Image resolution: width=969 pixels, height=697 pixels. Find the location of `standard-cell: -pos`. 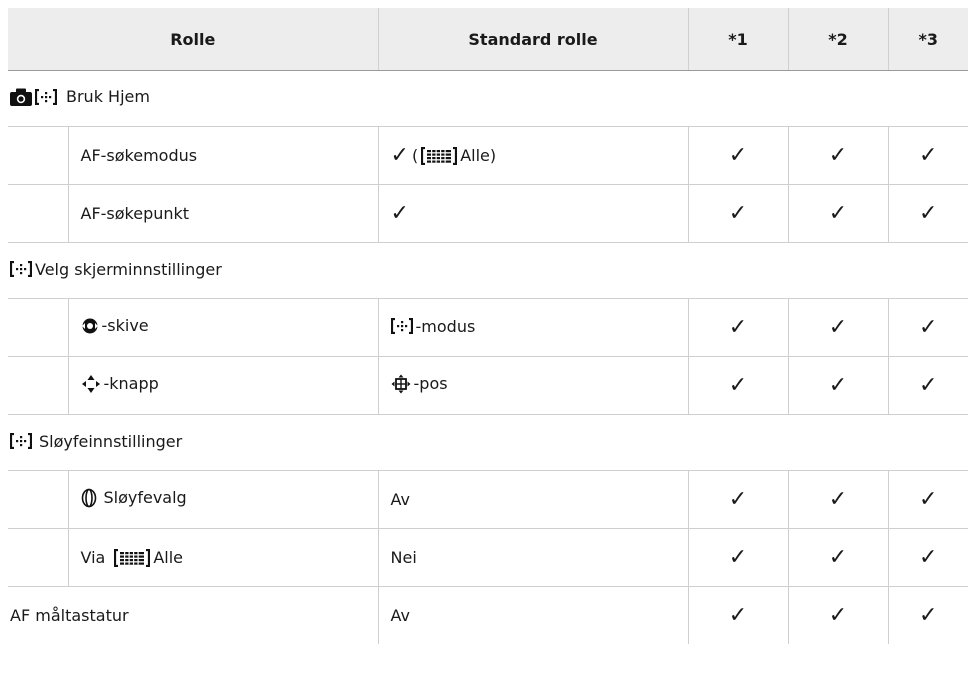

standard-cell: -pos is located at coordinates (533, 385).